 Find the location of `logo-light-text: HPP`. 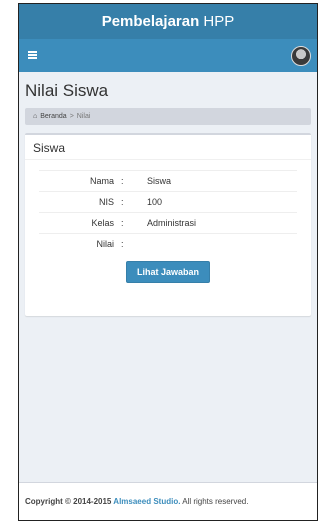

logo-light-text: HPP is located at coordinates (217, 21).